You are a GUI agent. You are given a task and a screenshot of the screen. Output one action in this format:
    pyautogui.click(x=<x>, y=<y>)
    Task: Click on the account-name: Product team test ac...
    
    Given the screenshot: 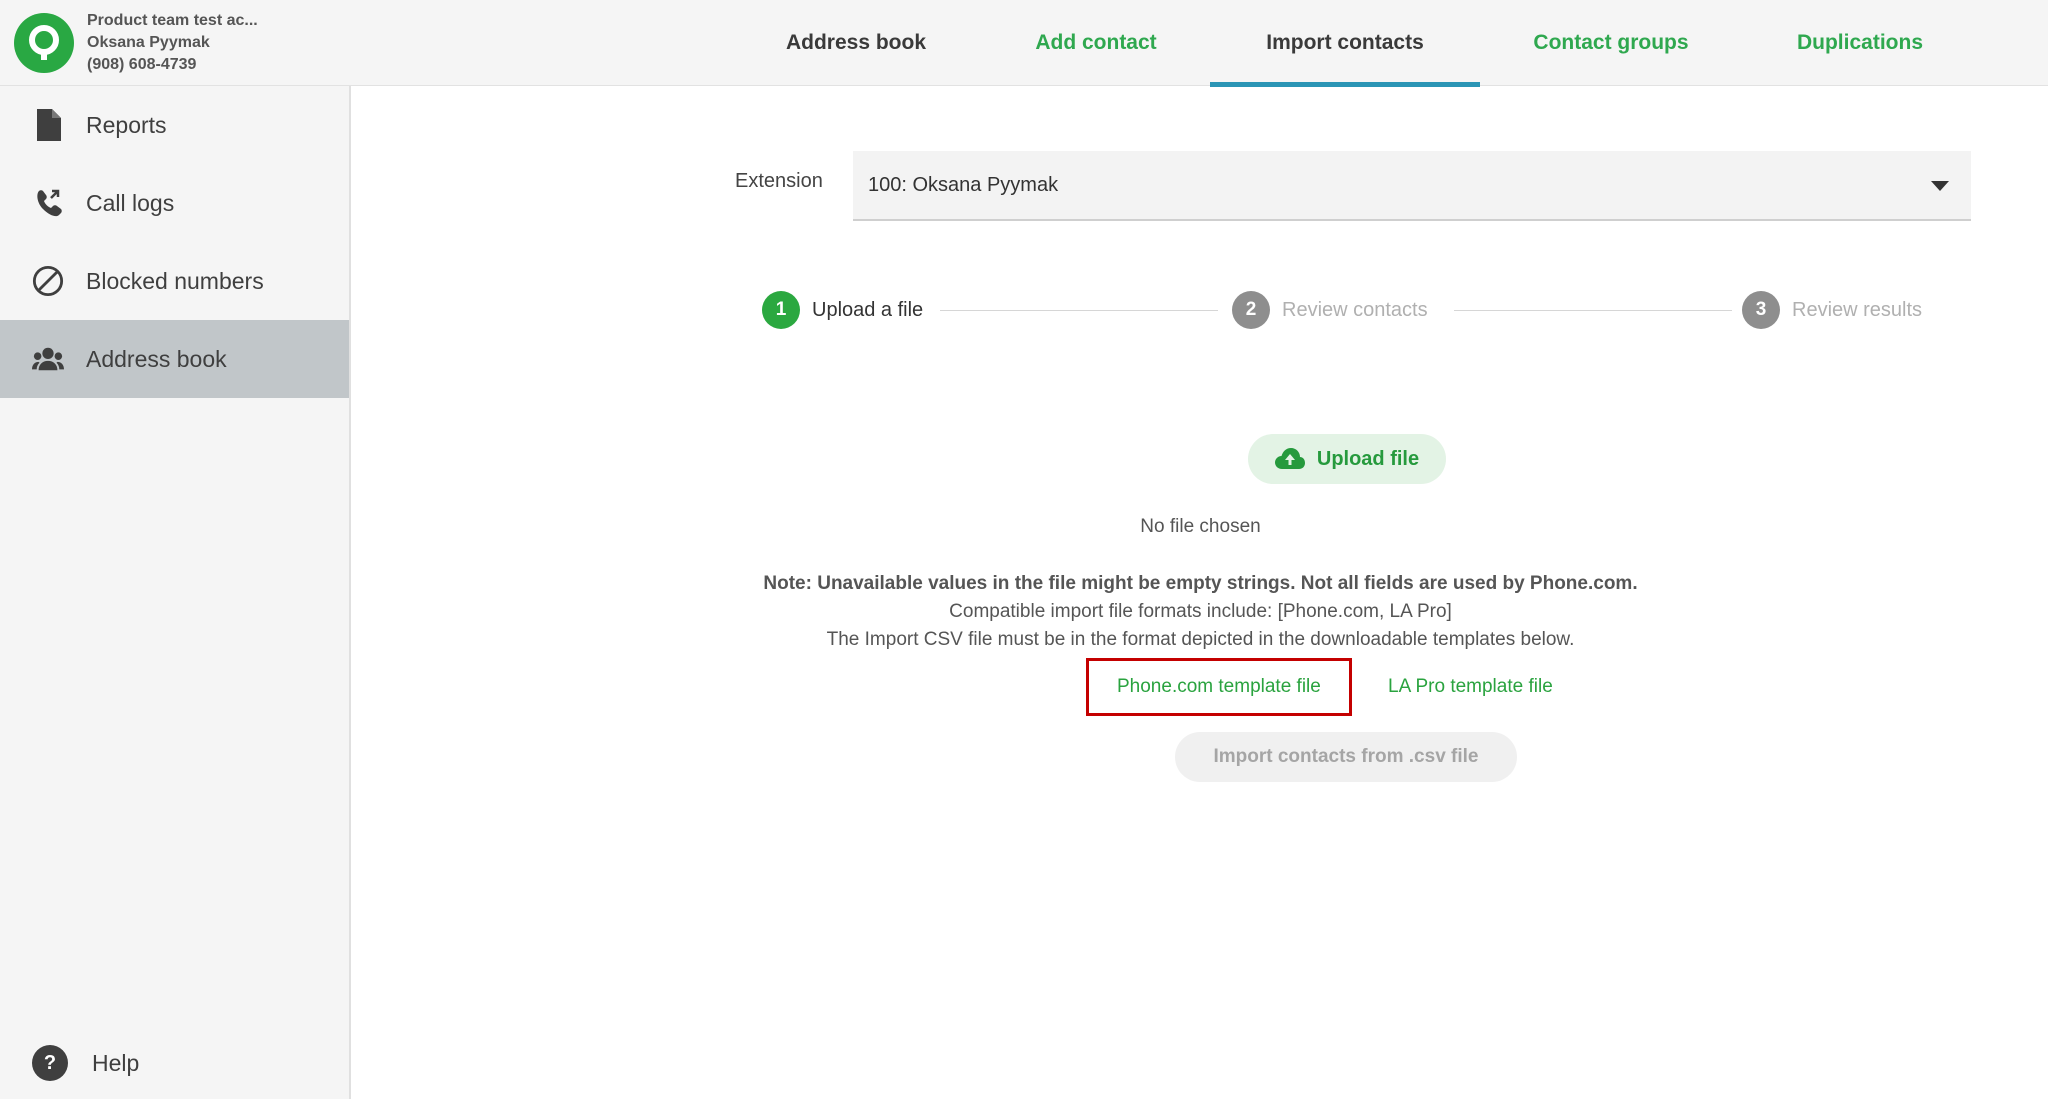 What is the action you would take?
    pyautogui.click(x=172, y=20)
    